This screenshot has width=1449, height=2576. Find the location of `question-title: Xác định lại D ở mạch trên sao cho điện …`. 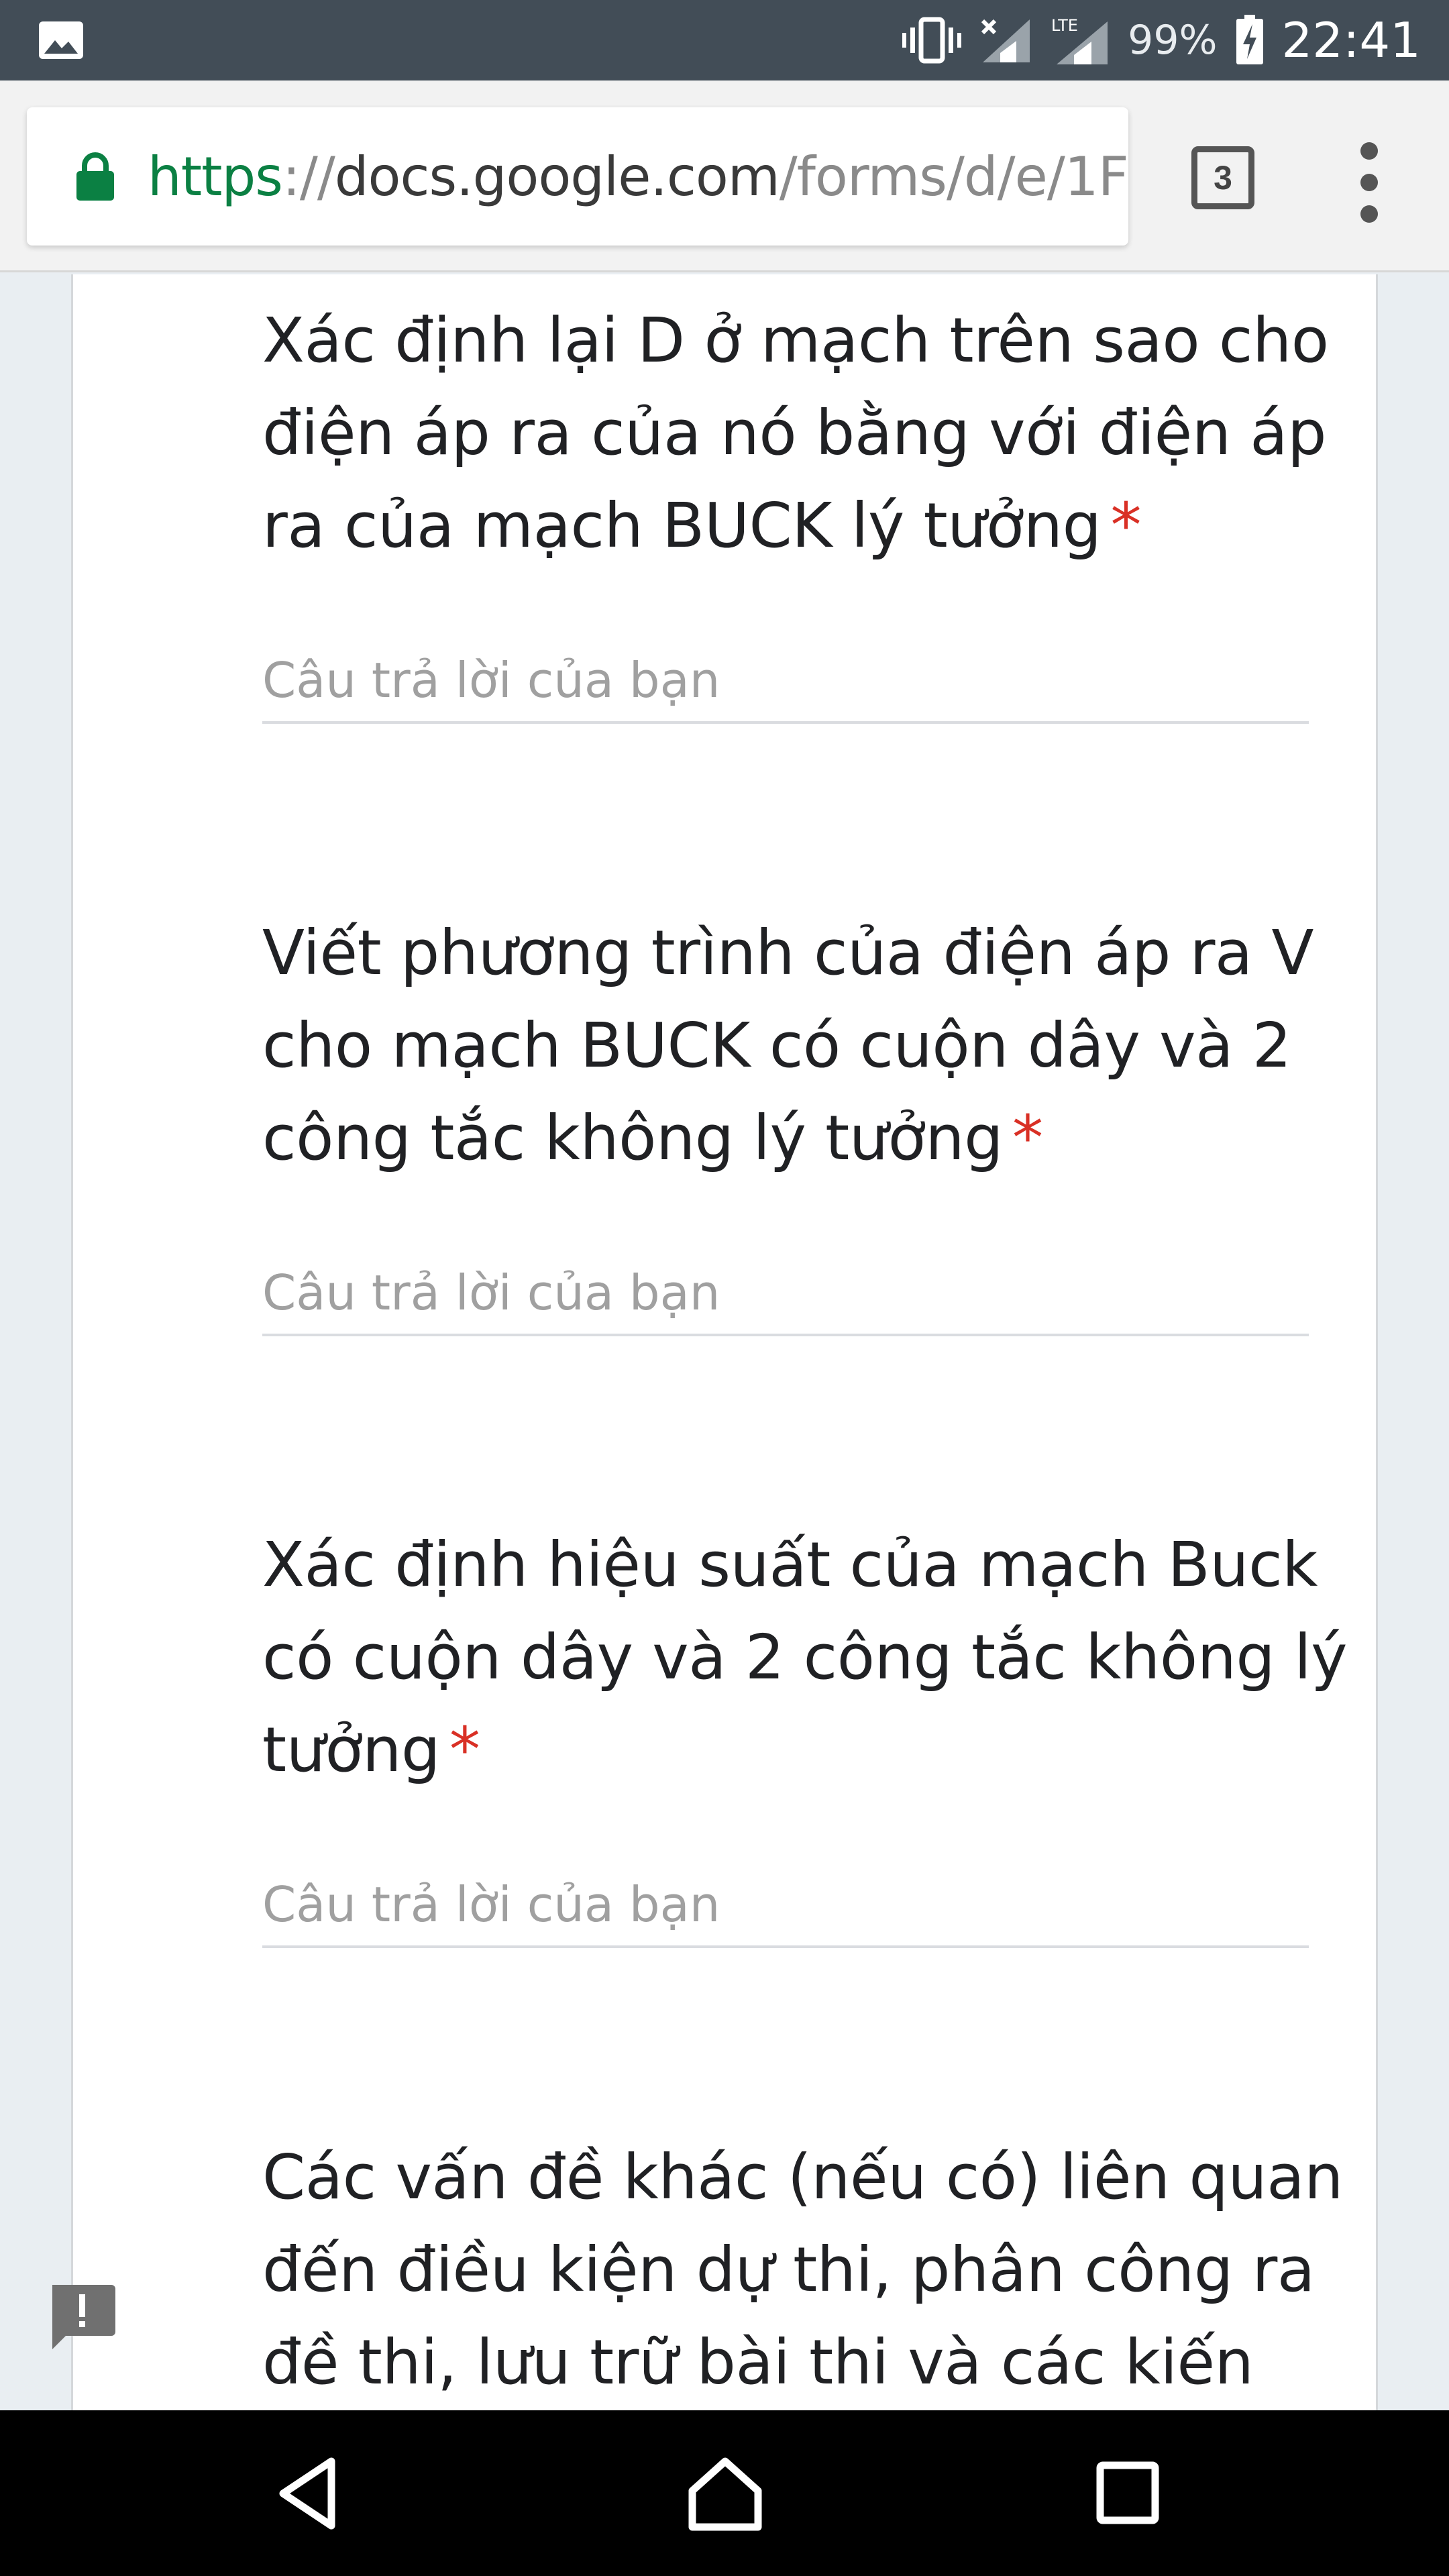

question-title: Xác định lại D ở mạch trên sao cho điện … is located at coordinates (805, 433).